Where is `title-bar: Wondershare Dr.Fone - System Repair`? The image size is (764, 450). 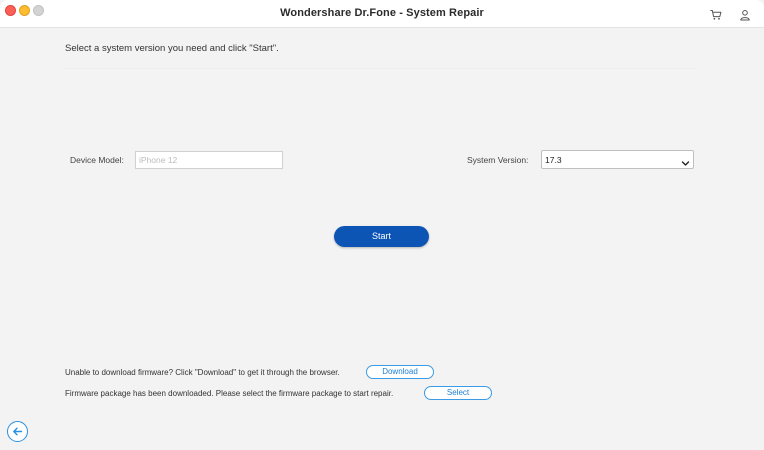
title-bar: Wondershare Dr.Fone - System Repair is located at coordinates (382, 14).